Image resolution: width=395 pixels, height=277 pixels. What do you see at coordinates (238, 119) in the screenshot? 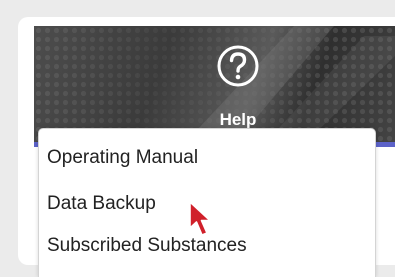
I see `help-label: Help` at bounding box center [238, 119].